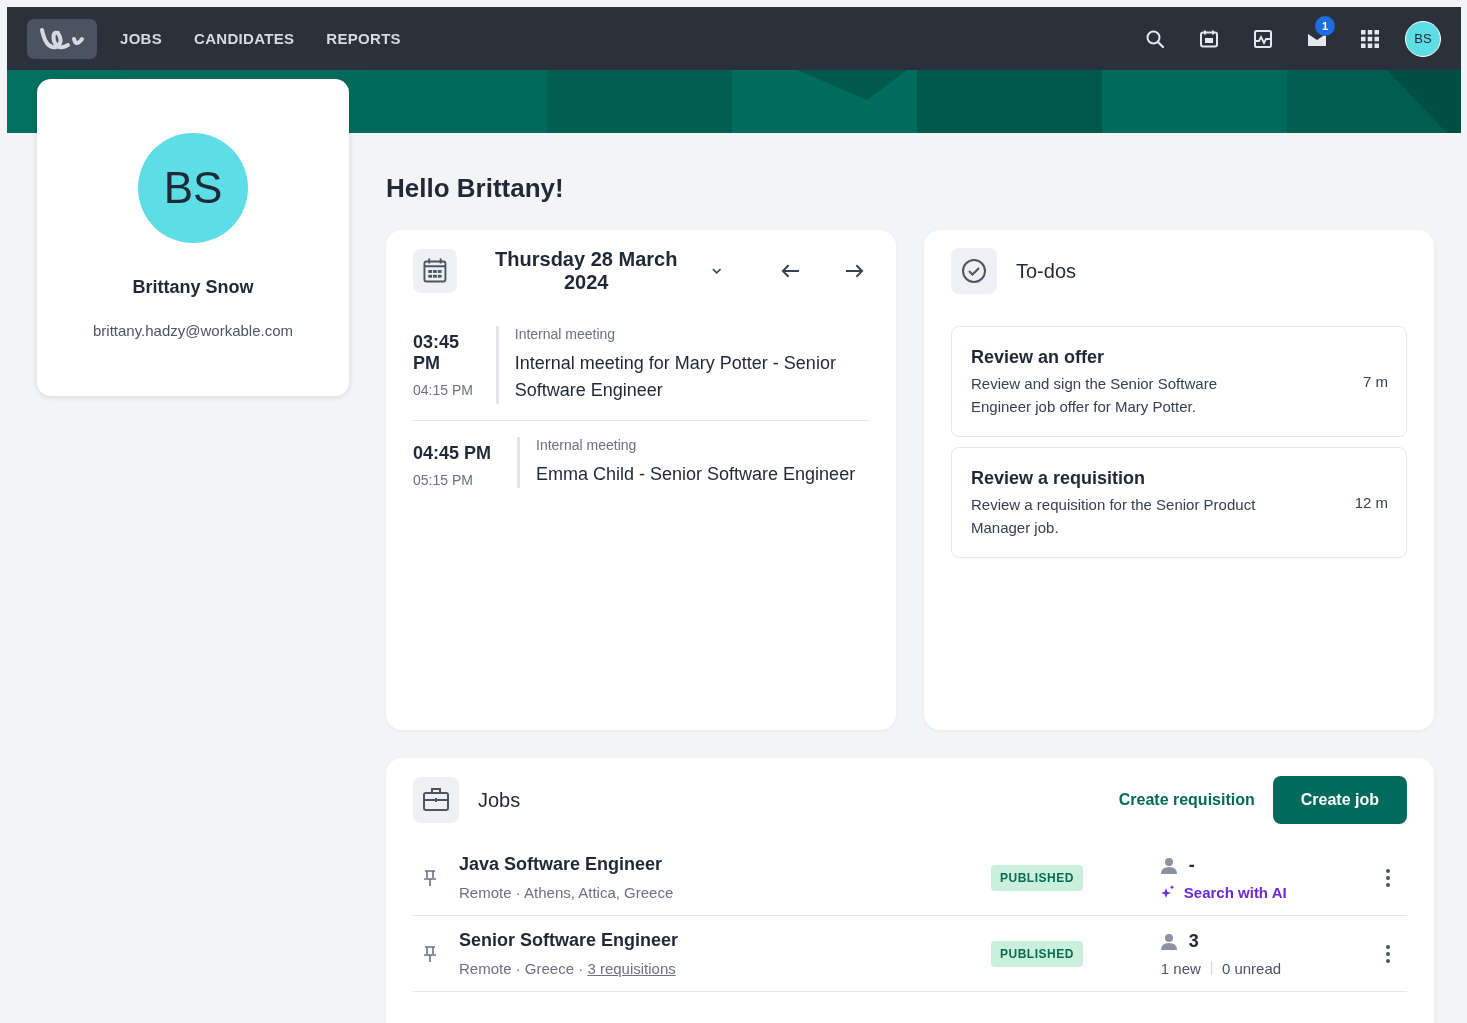  Describe the element at coordinates (725, 864) in the screenshot. I see `job-title: Java Software Engineer` at that location.